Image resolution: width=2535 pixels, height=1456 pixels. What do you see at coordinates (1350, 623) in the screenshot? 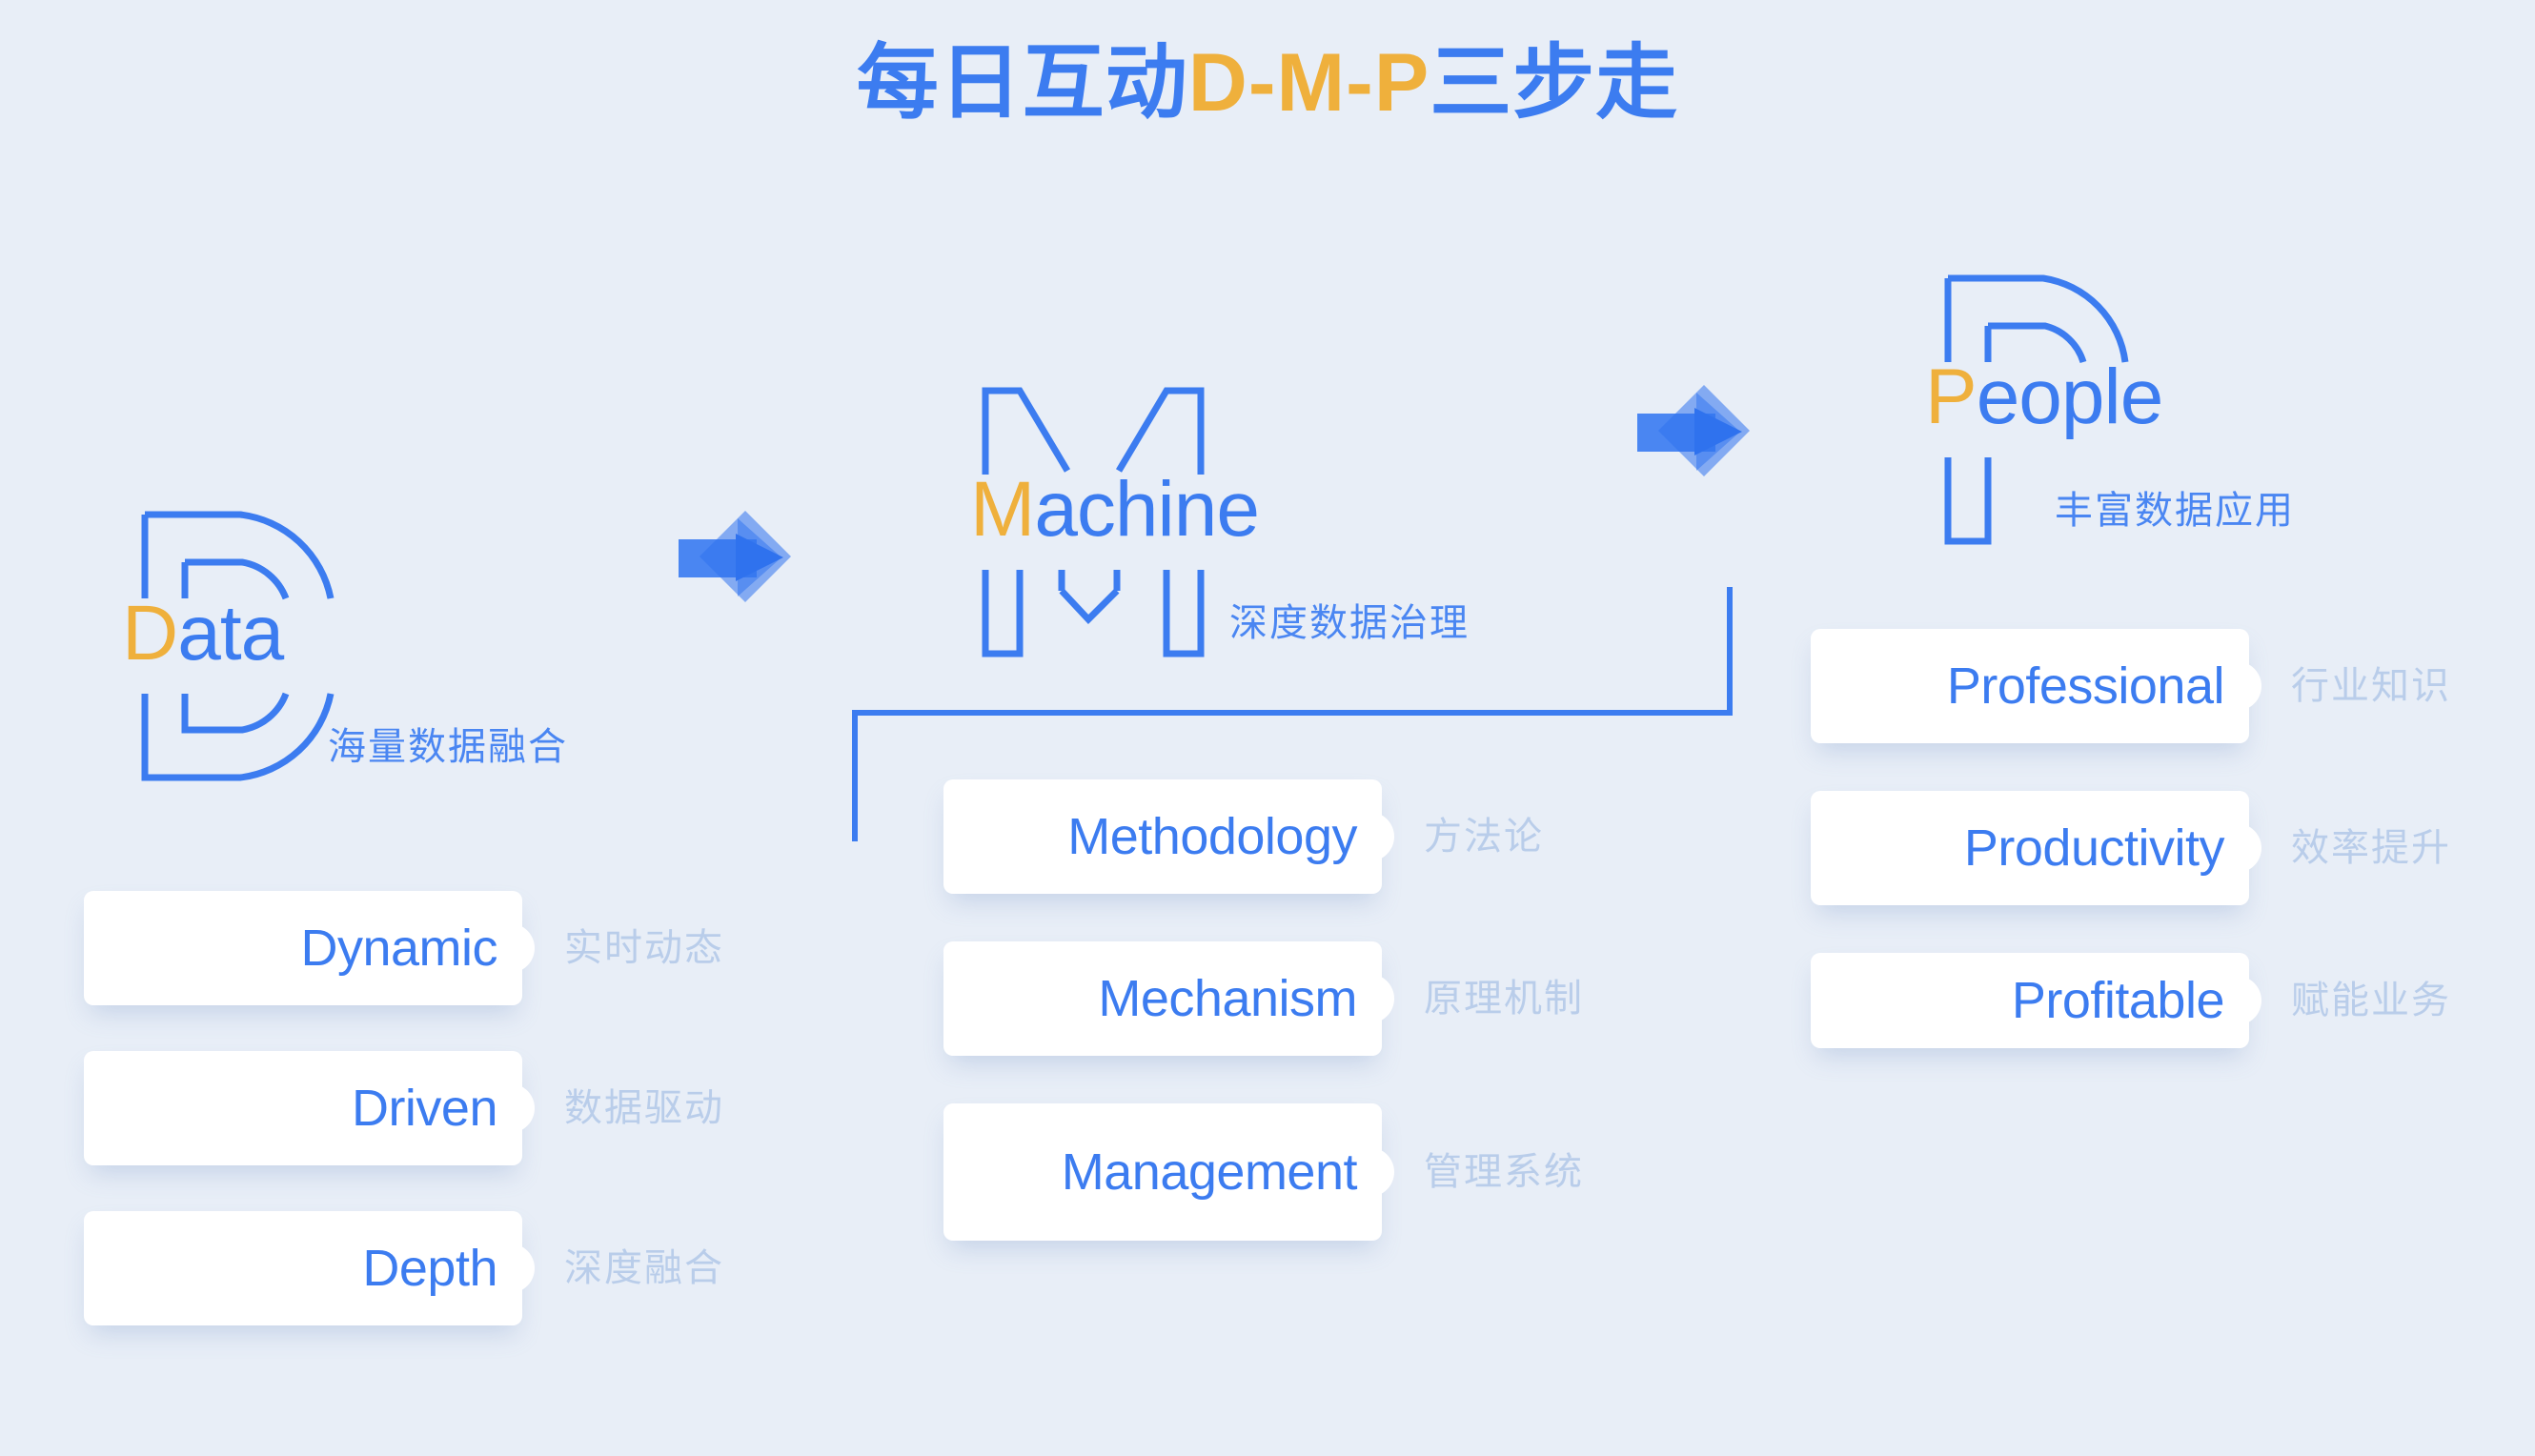
I see `stage-machine-subtitle: 深度数据治理` at bounding box center [1350, 623].